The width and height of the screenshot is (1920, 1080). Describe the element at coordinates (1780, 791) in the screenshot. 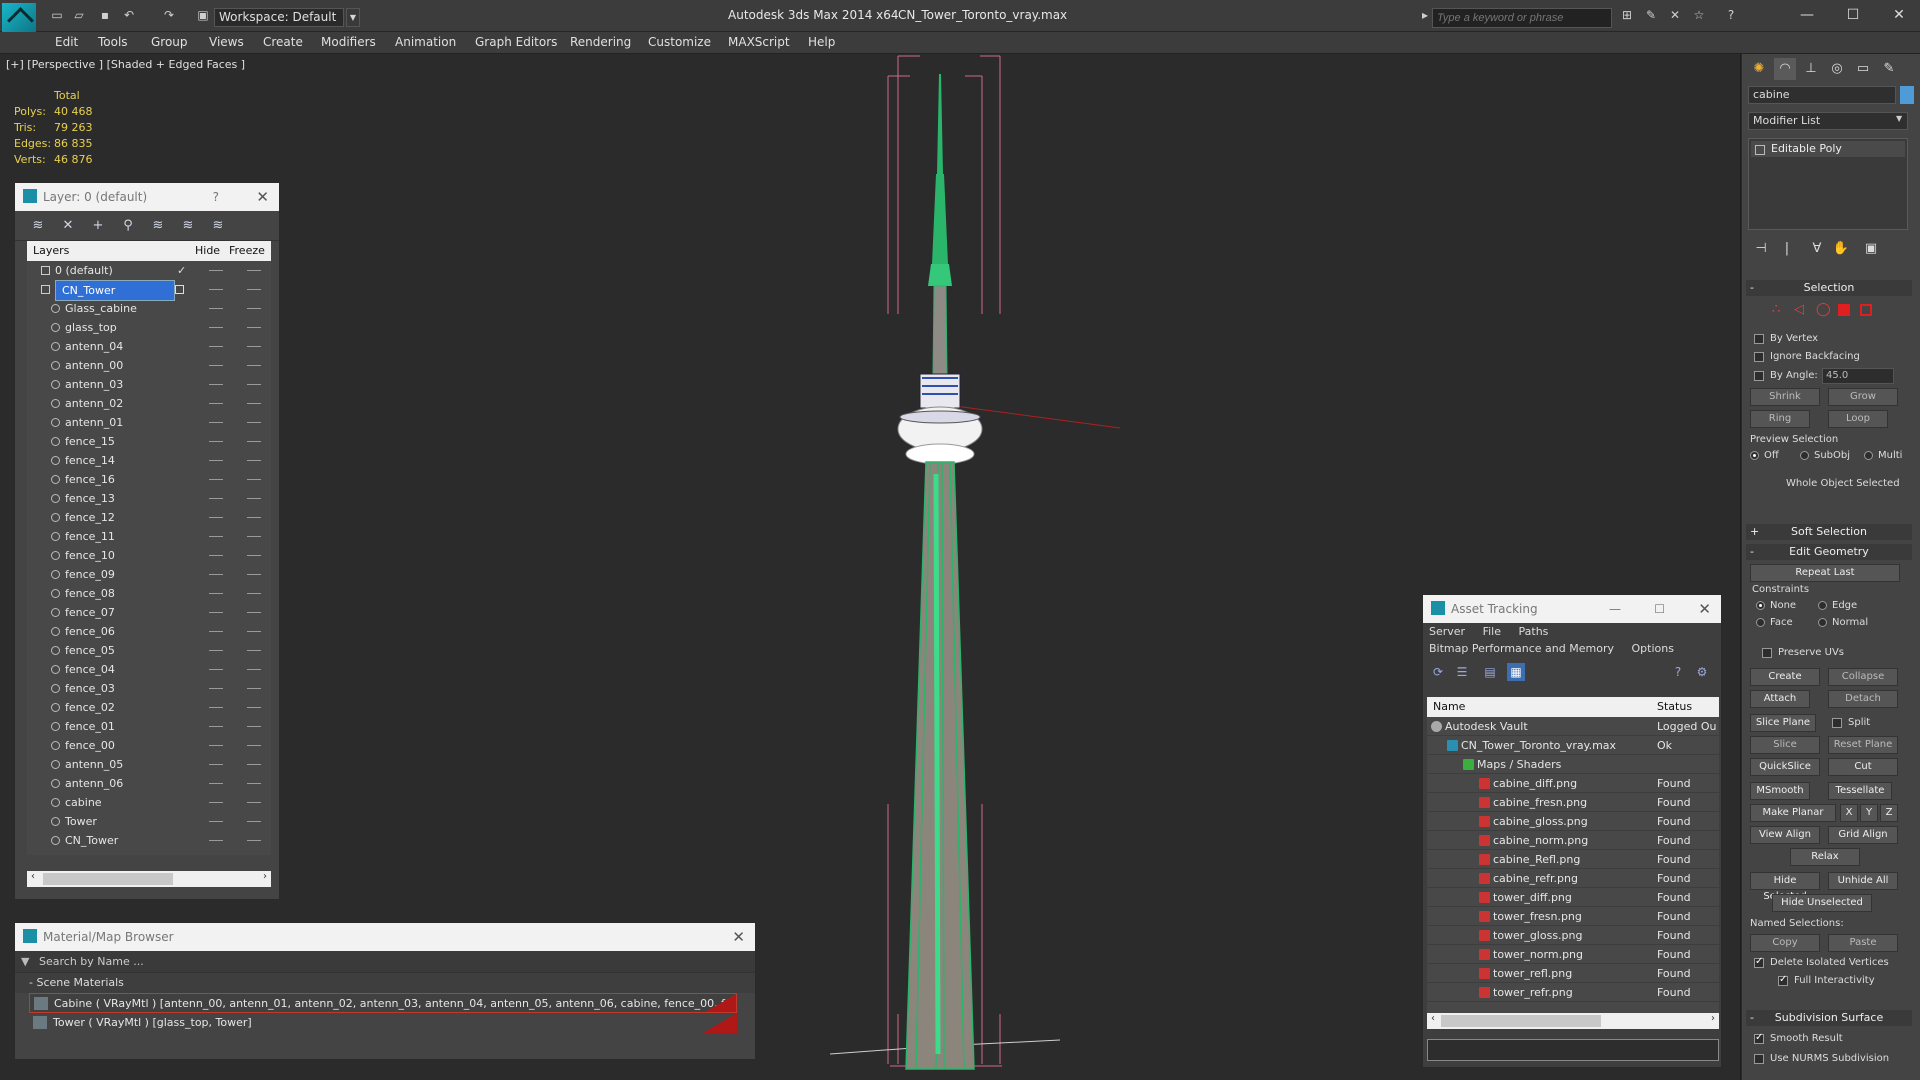

I see `msmooth-button: MSmooth` at that location.